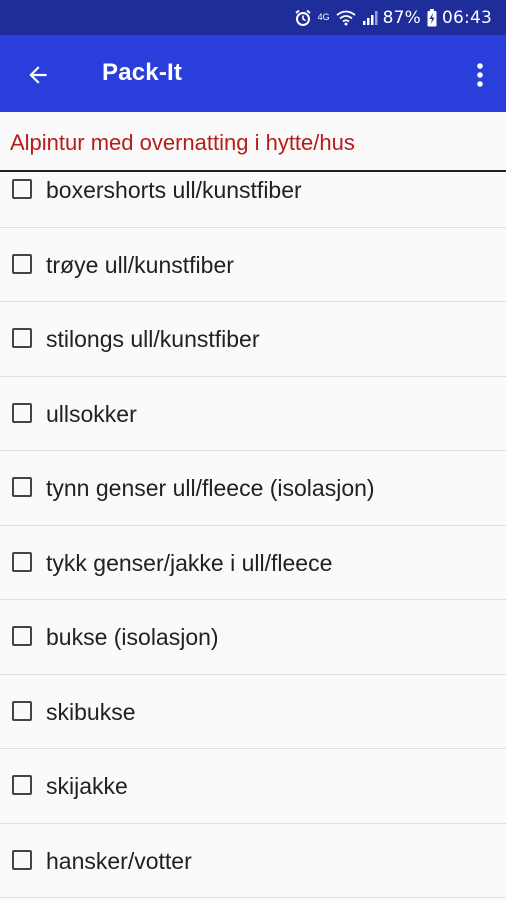 The width and height of the screenshot is (506, 900). I want to click on list-item: skijakke, so click(253, 786).